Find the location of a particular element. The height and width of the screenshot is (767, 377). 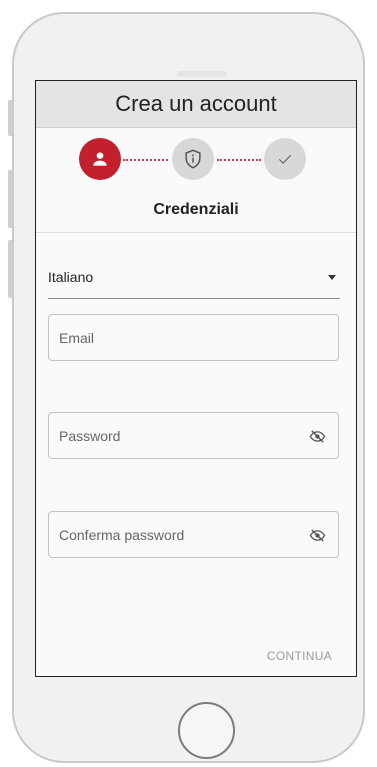

page-title: Crea un account is located at coordinates (196, 103).